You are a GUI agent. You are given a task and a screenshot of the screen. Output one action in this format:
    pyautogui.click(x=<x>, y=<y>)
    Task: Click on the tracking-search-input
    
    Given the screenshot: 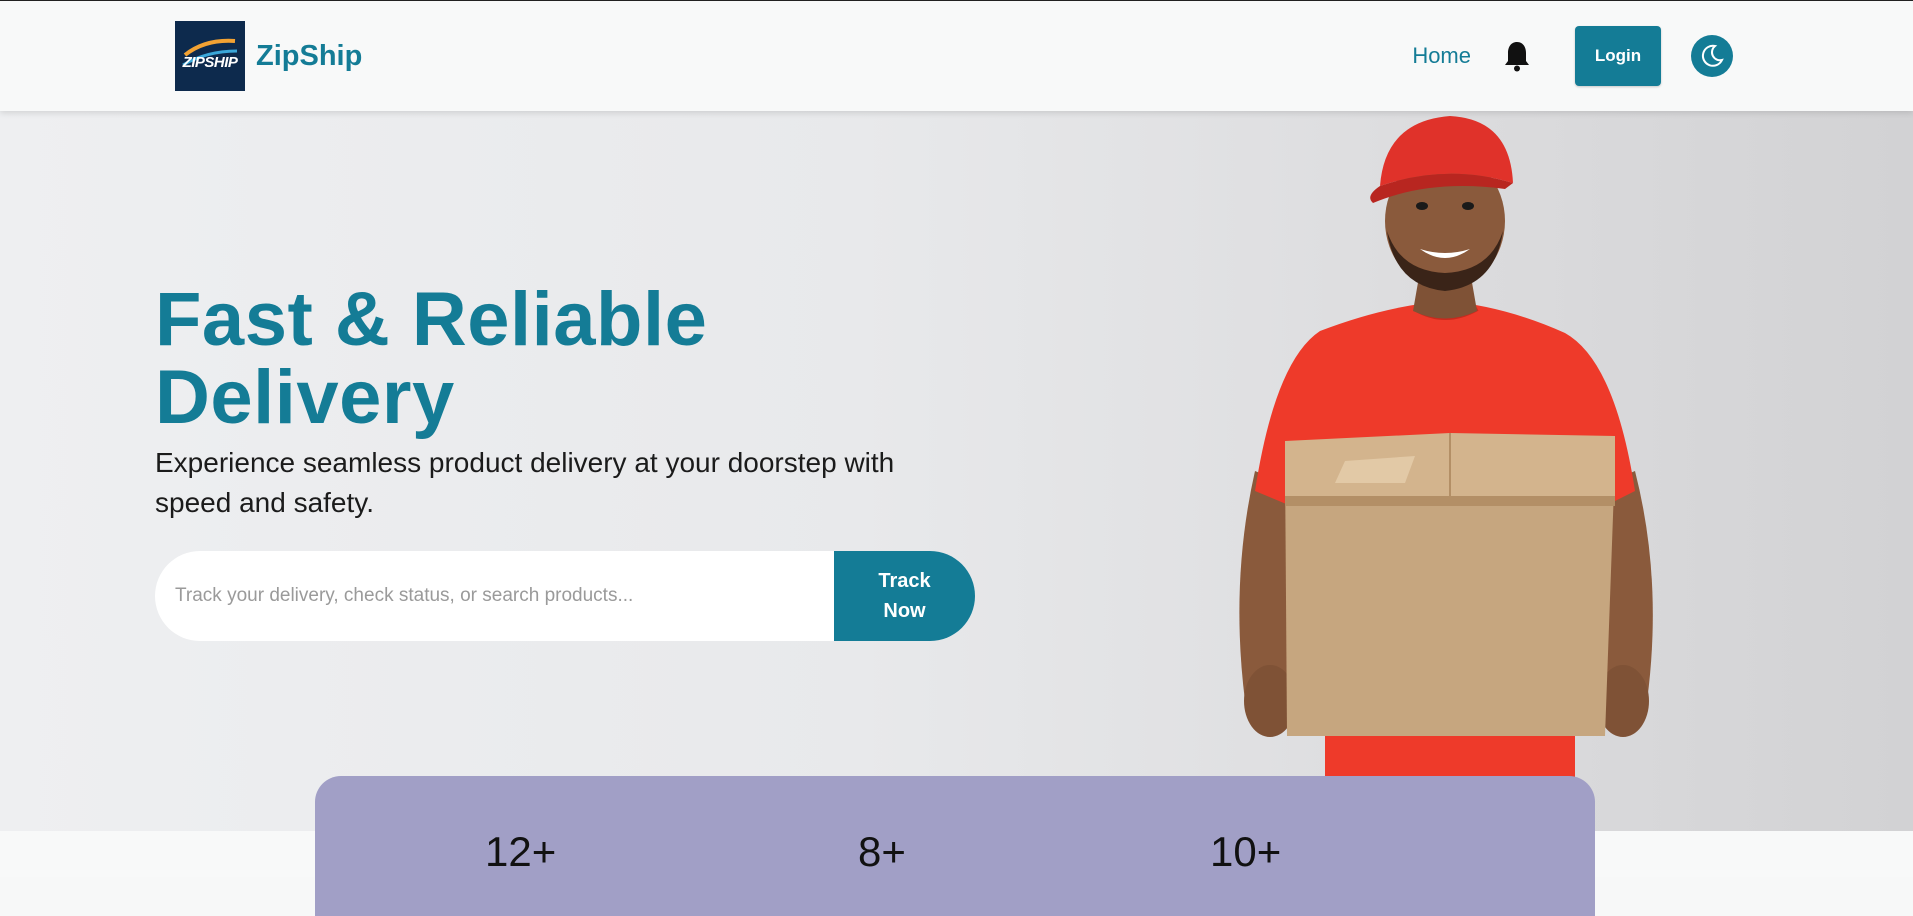 What is the action you would take?
    pyautogui.click(x=494, y=596)
    